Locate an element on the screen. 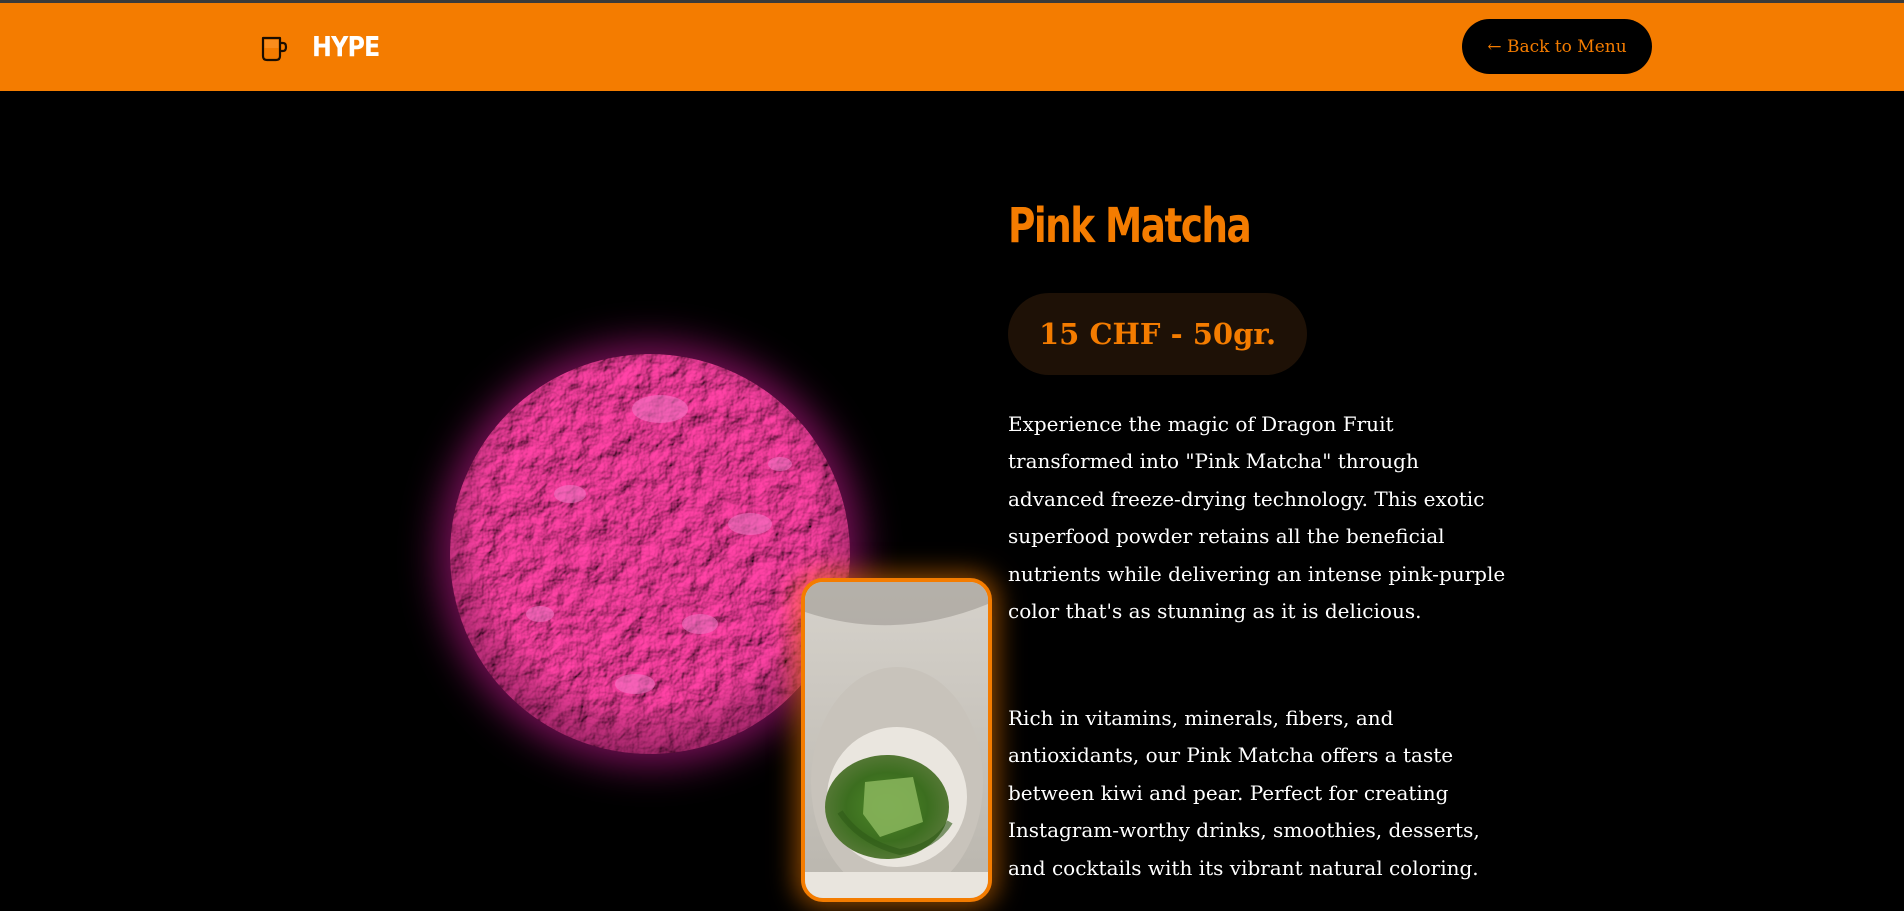  price-badge: 15 CHF - 50gr. is located at coordinates (1158, 334).